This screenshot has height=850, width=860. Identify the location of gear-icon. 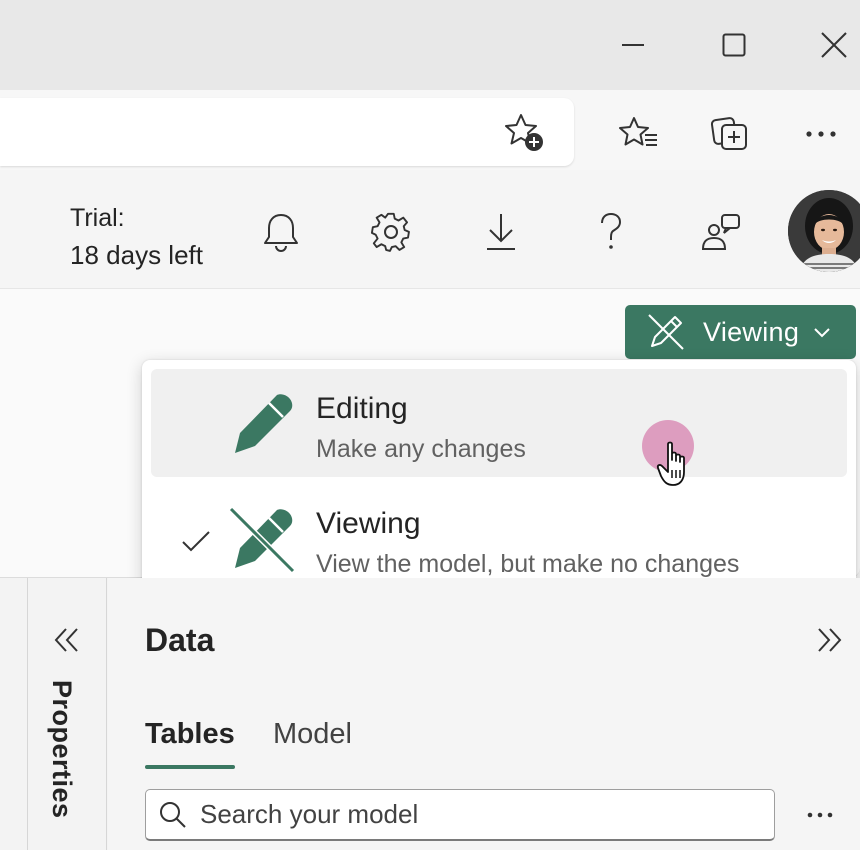
(390, 232).